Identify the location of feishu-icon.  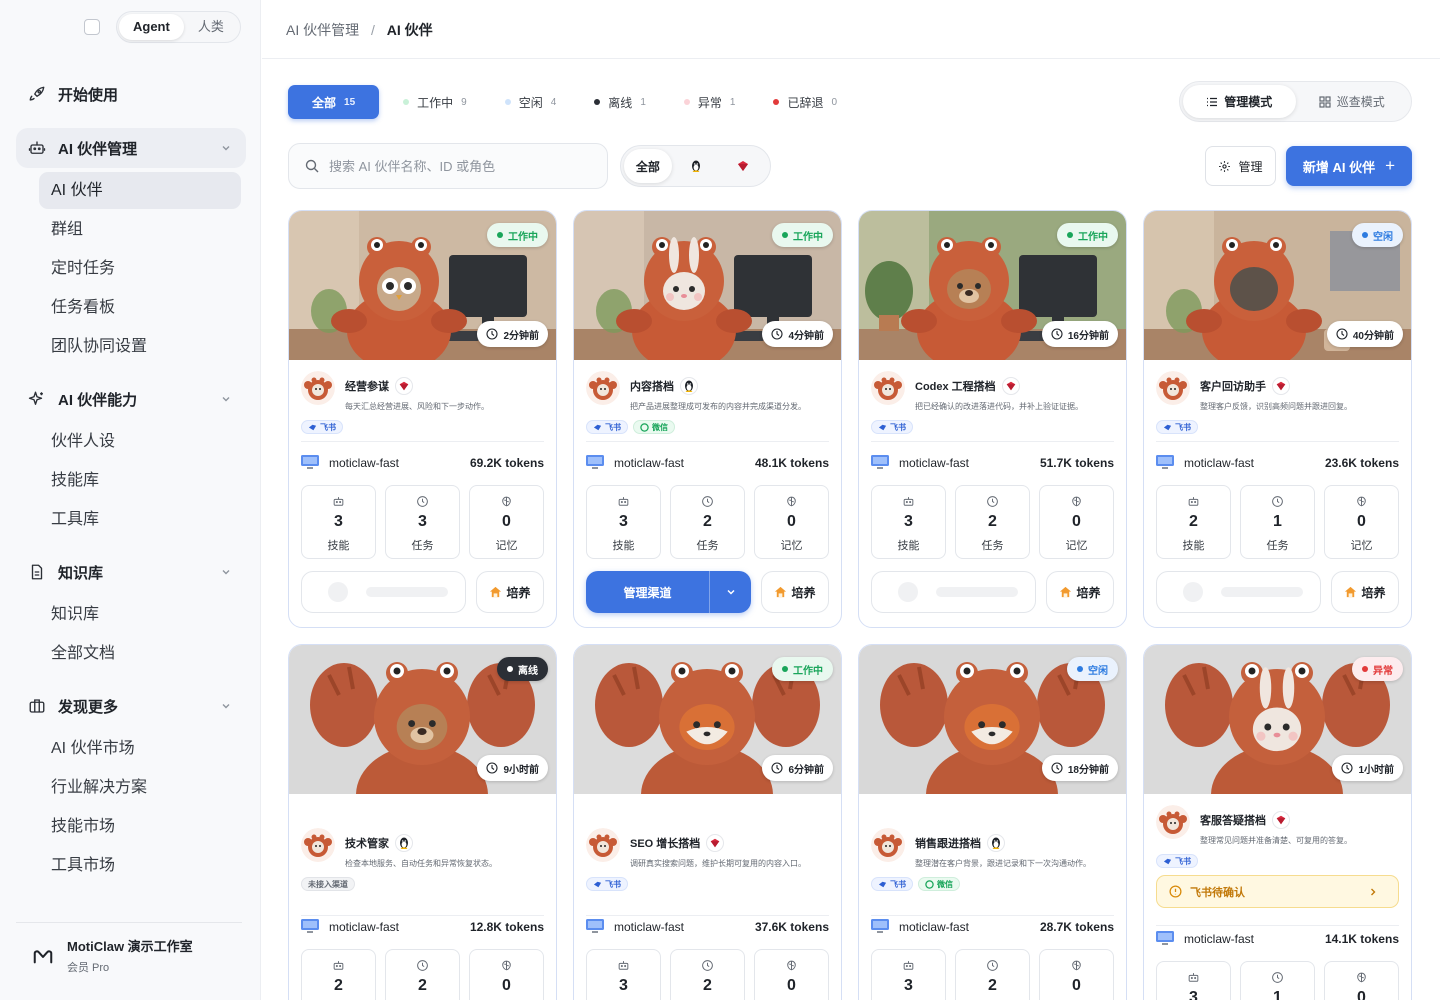
(743, 166).